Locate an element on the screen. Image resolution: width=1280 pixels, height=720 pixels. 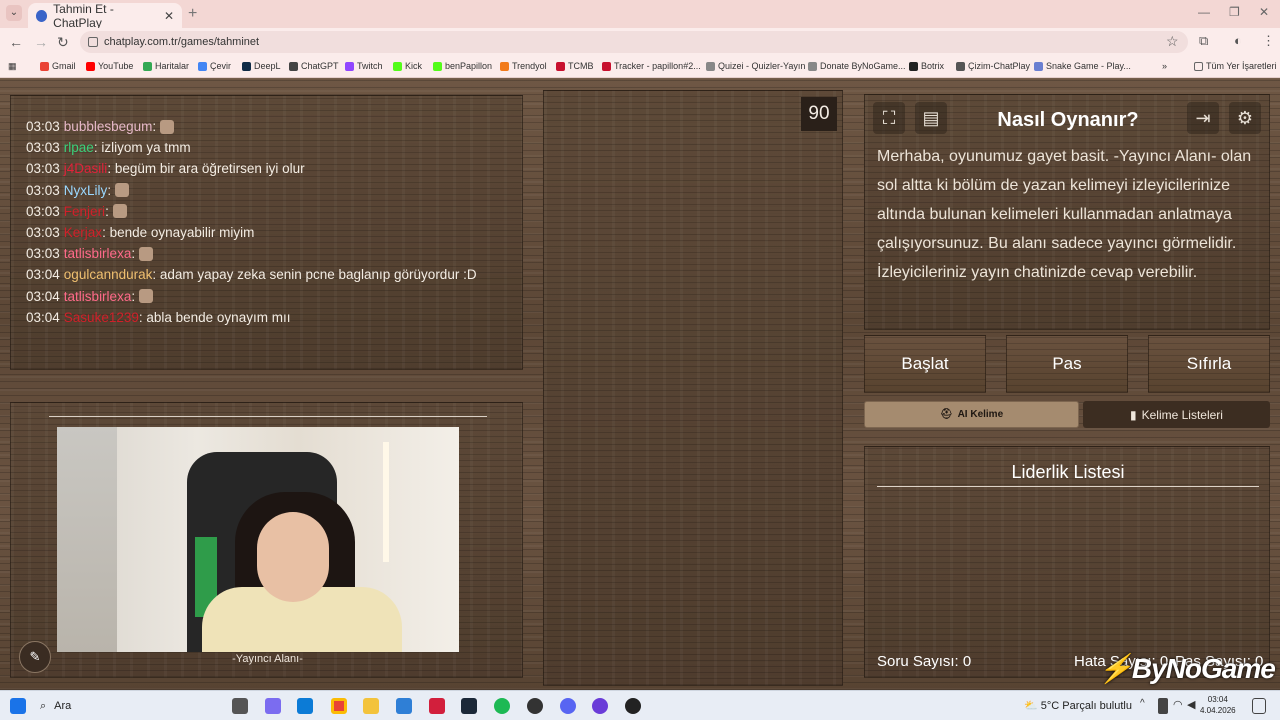
search-icon: ⌕ is located at coordinates (43, 705).